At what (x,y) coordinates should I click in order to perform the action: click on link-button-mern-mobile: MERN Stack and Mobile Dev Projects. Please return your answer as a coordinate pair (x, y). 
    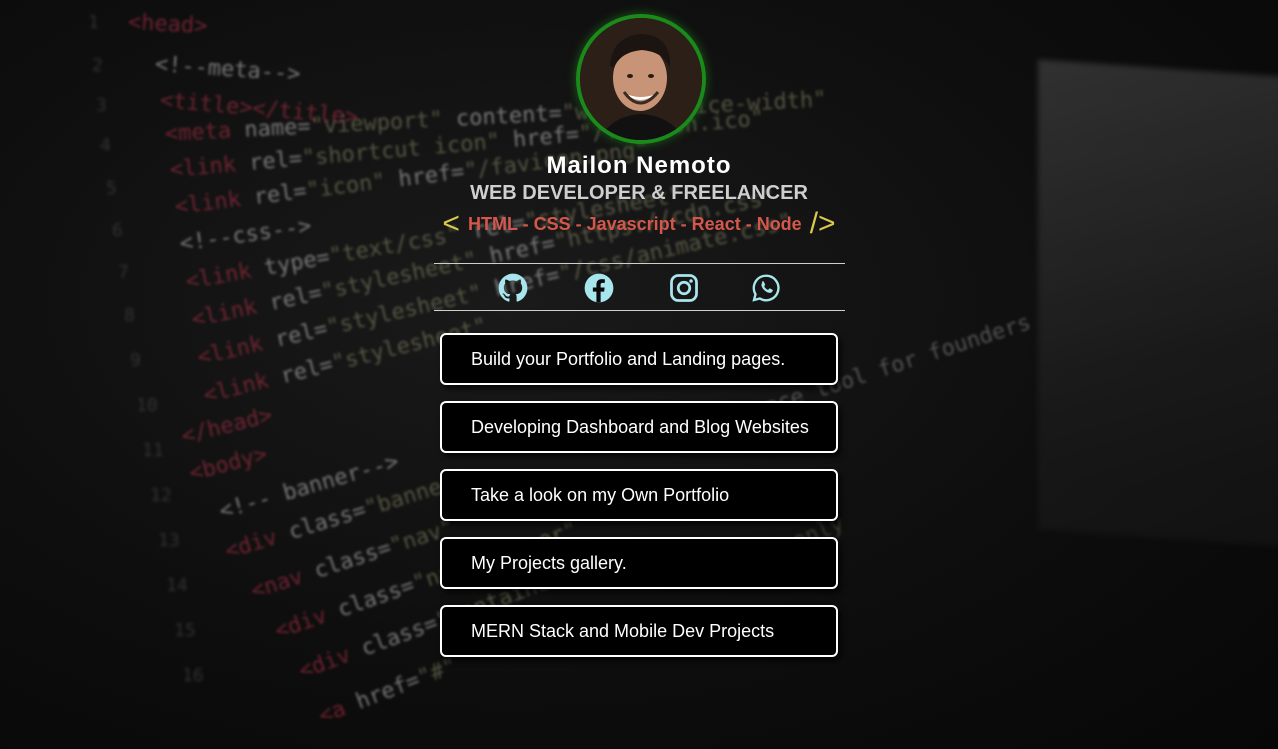
    Looking at the image, I should click on (639, 631).